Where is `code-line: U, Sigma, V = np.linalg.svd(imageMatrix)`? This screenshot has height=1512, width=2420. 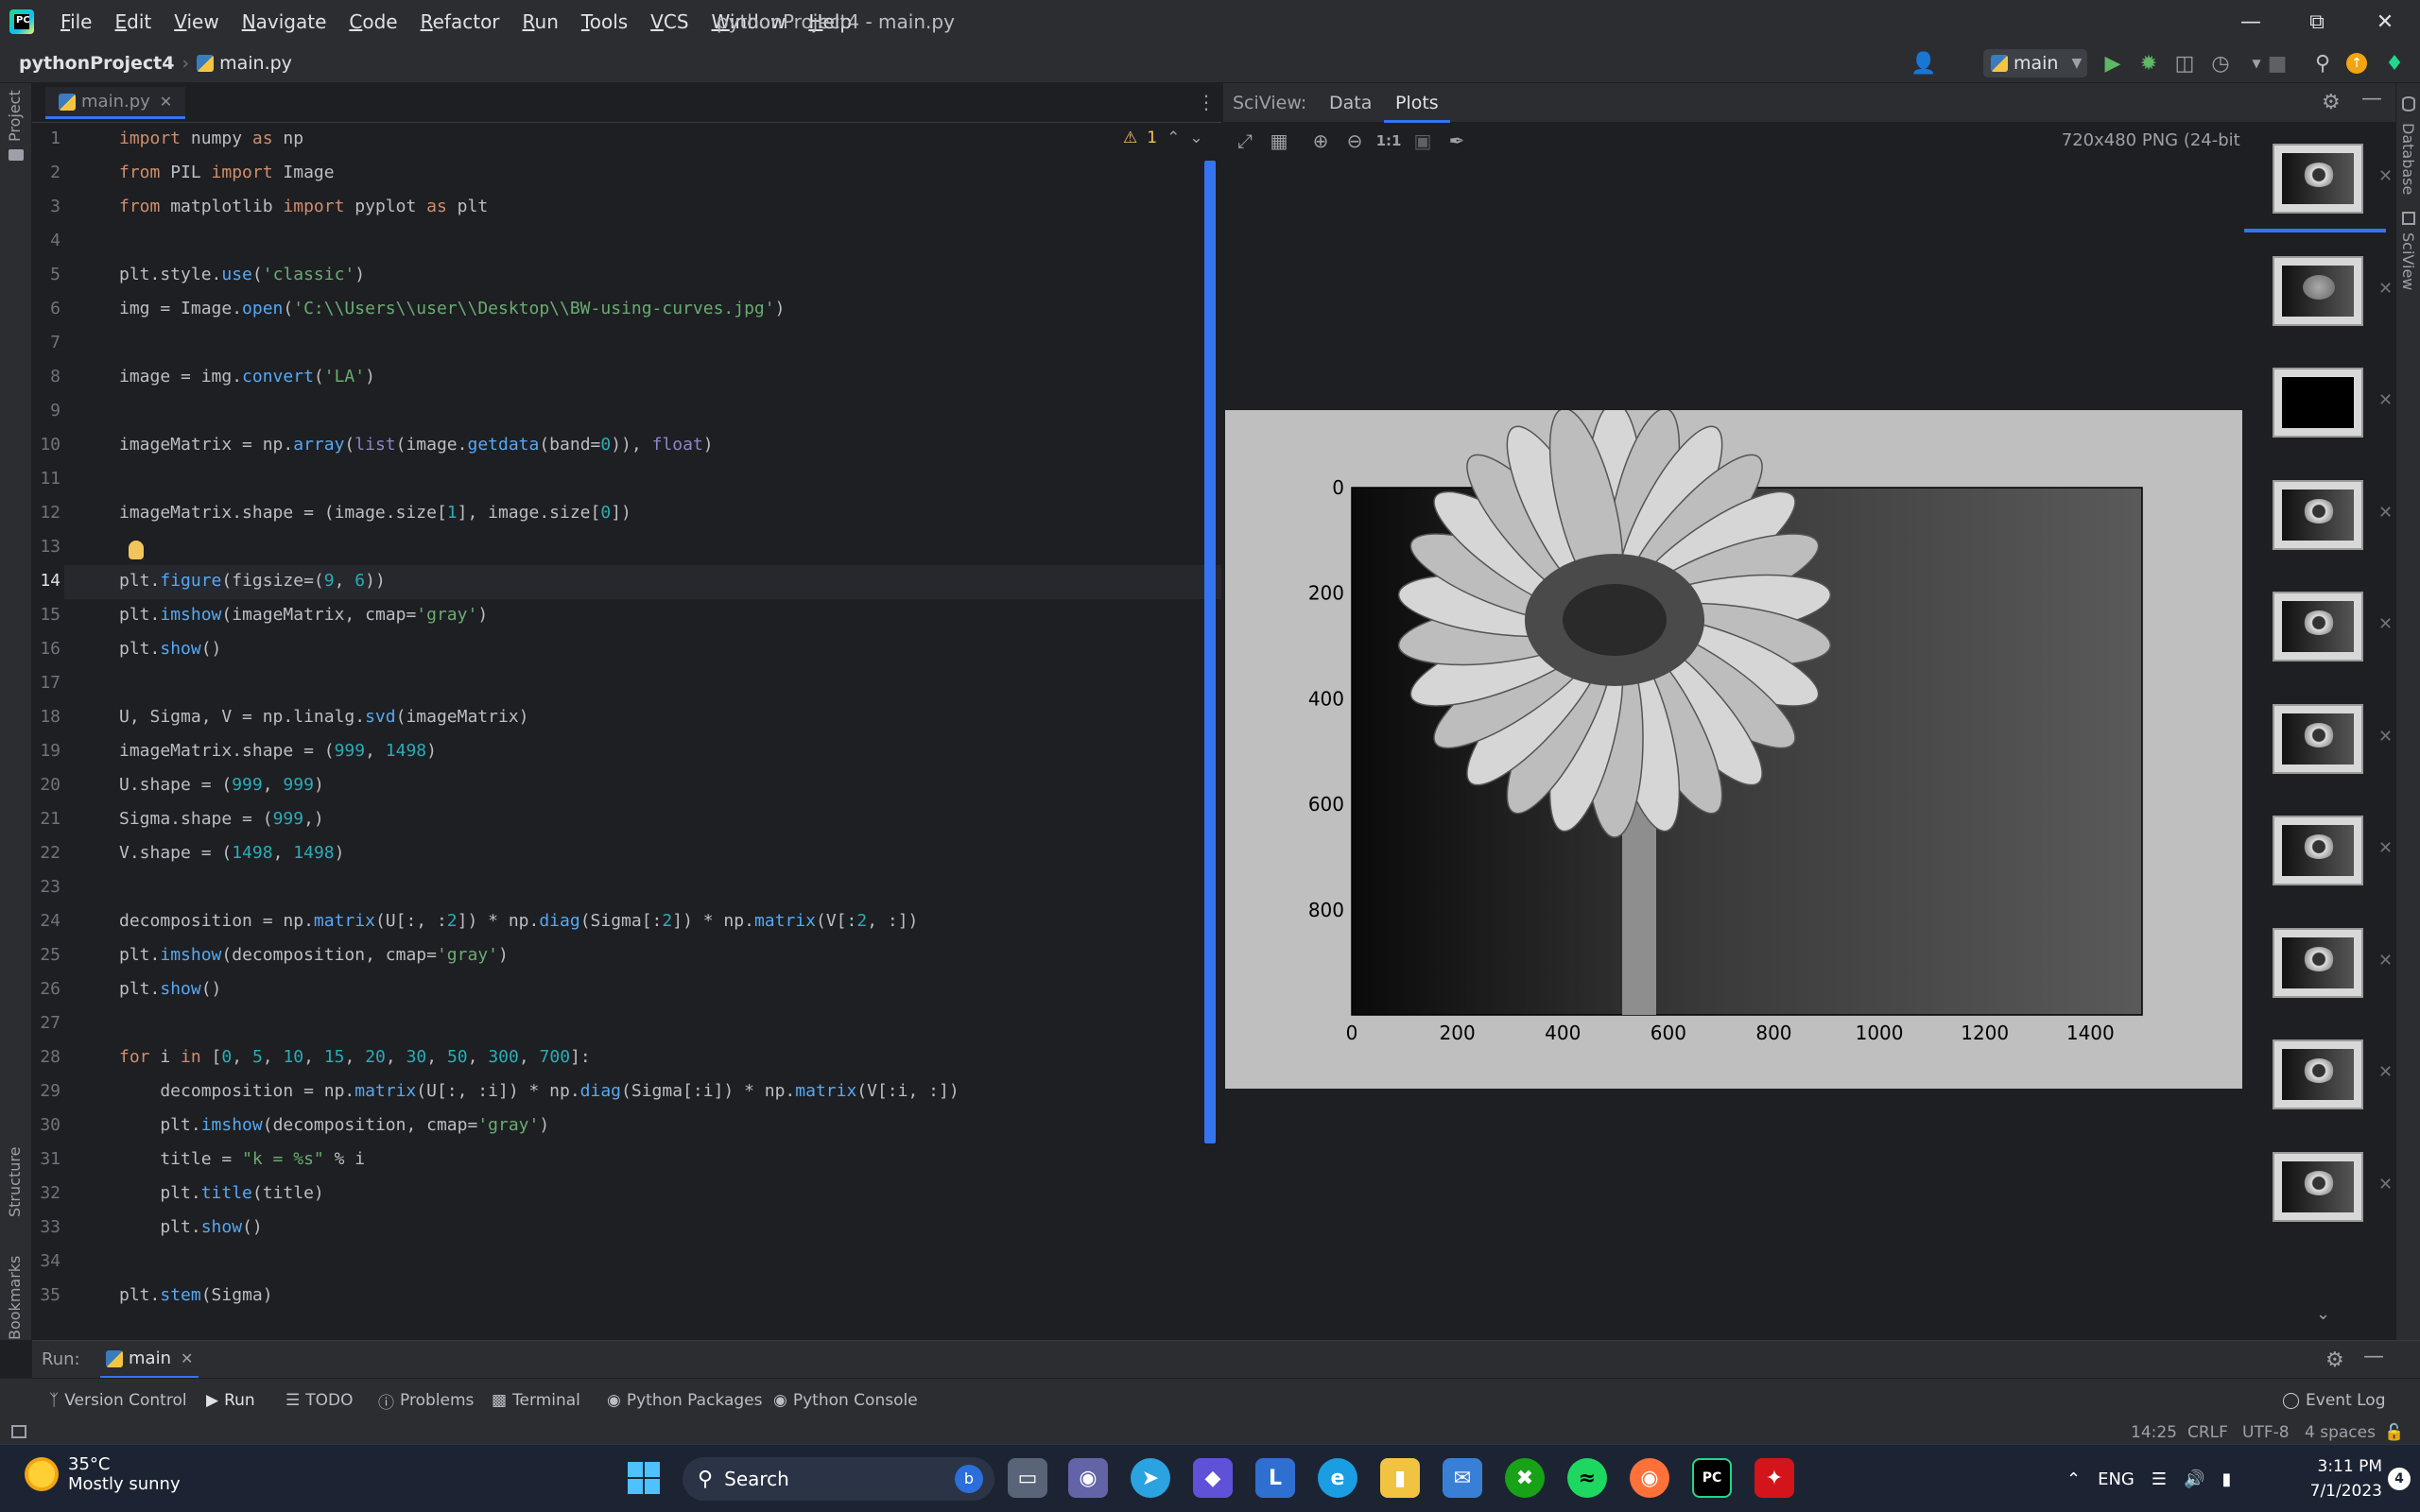
code-line: U, Sigma, V = np.linalg.svd(imageMatrix) is located at coordinates (324, 717).